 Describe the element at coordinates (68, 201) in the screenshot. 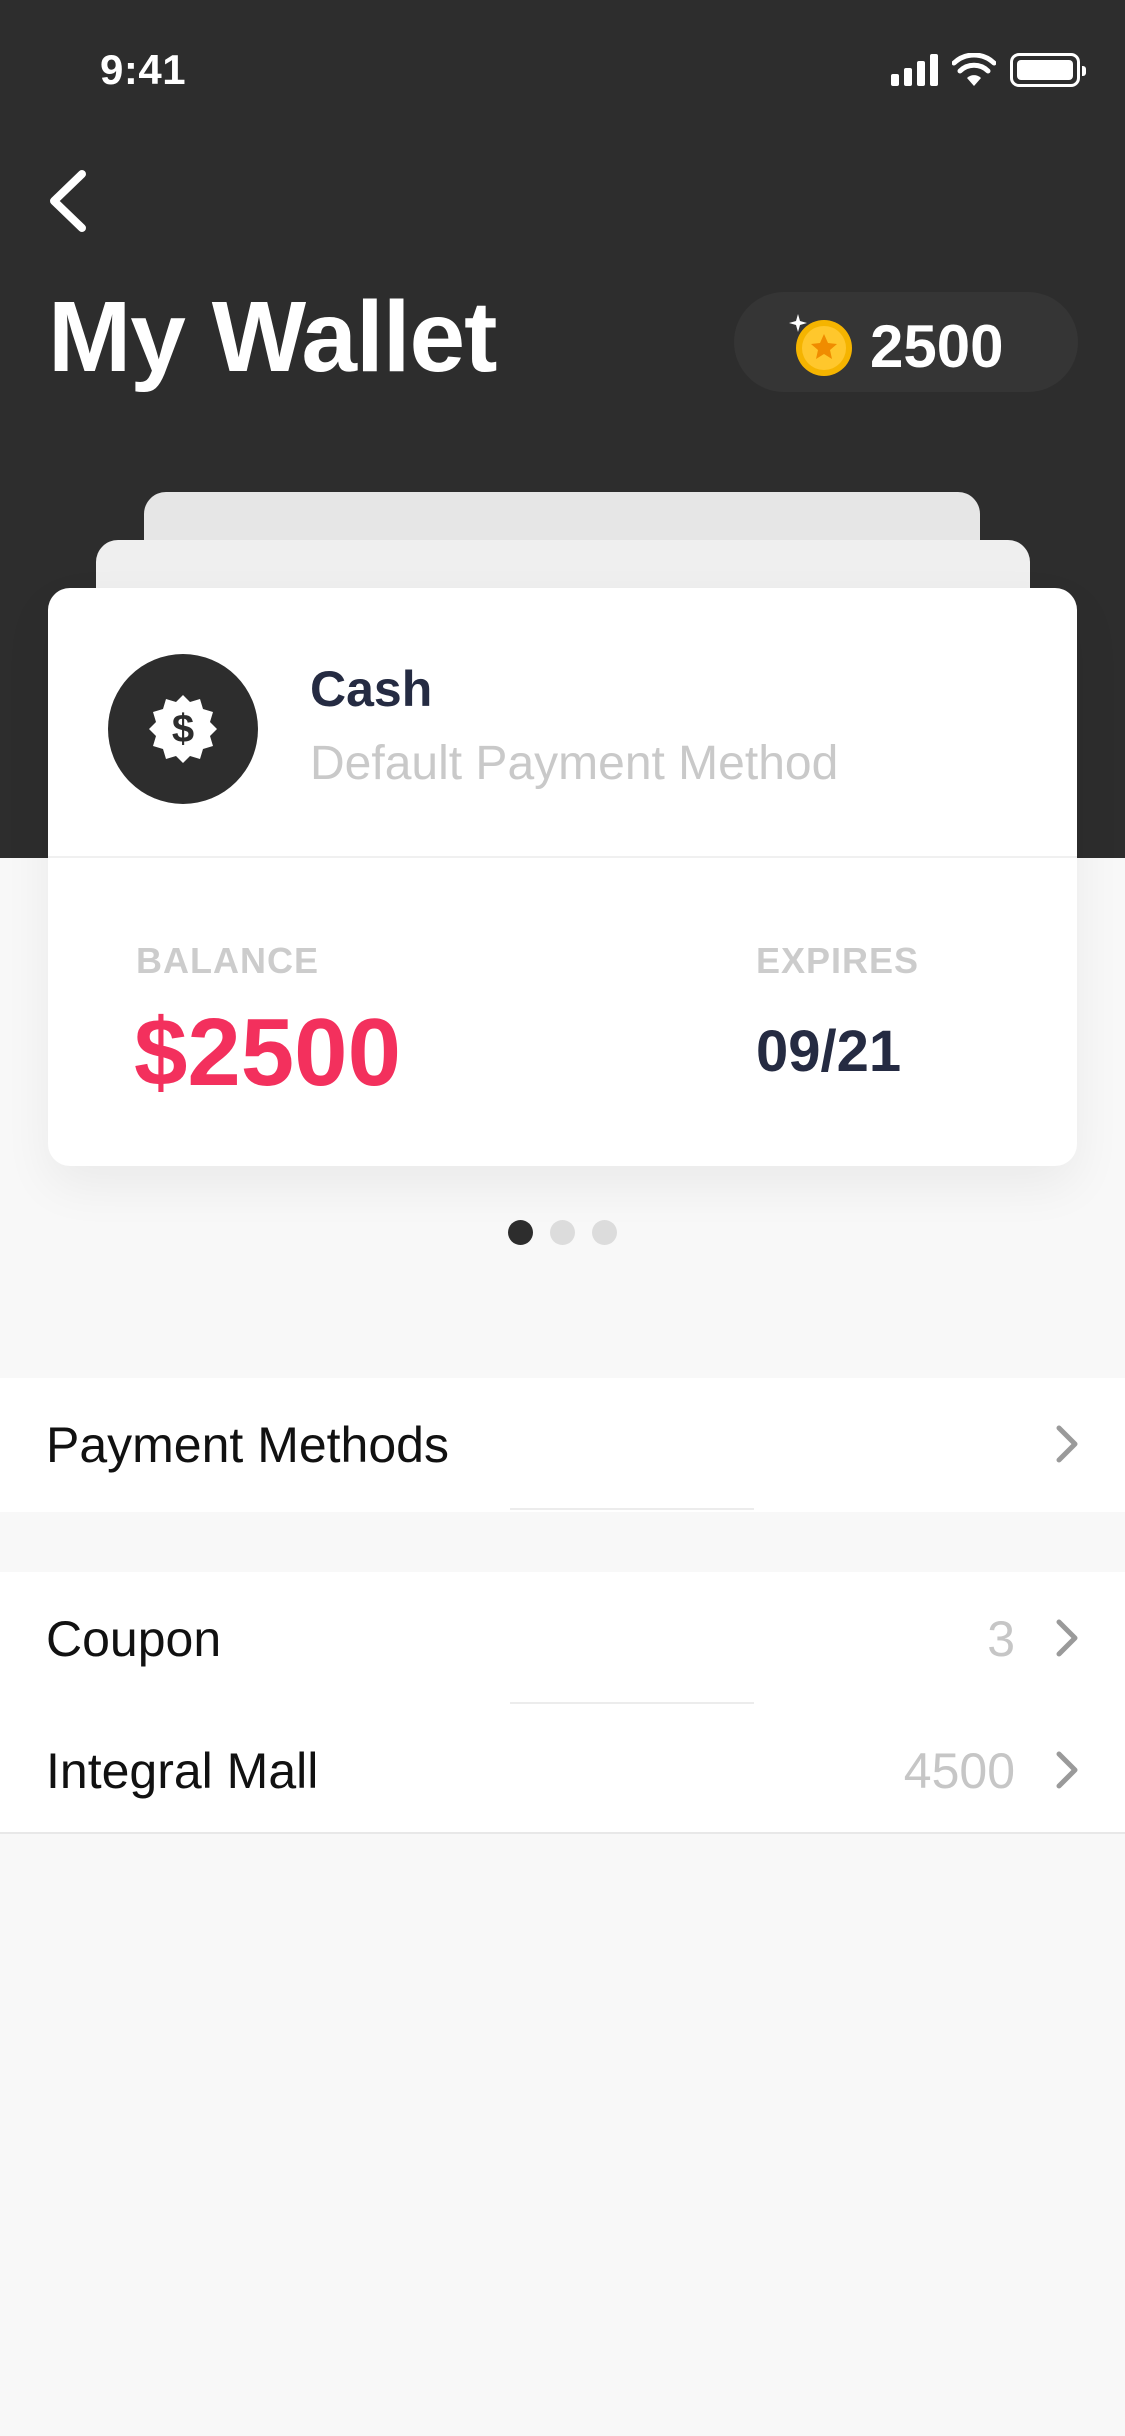

I see `back-button` at that location.